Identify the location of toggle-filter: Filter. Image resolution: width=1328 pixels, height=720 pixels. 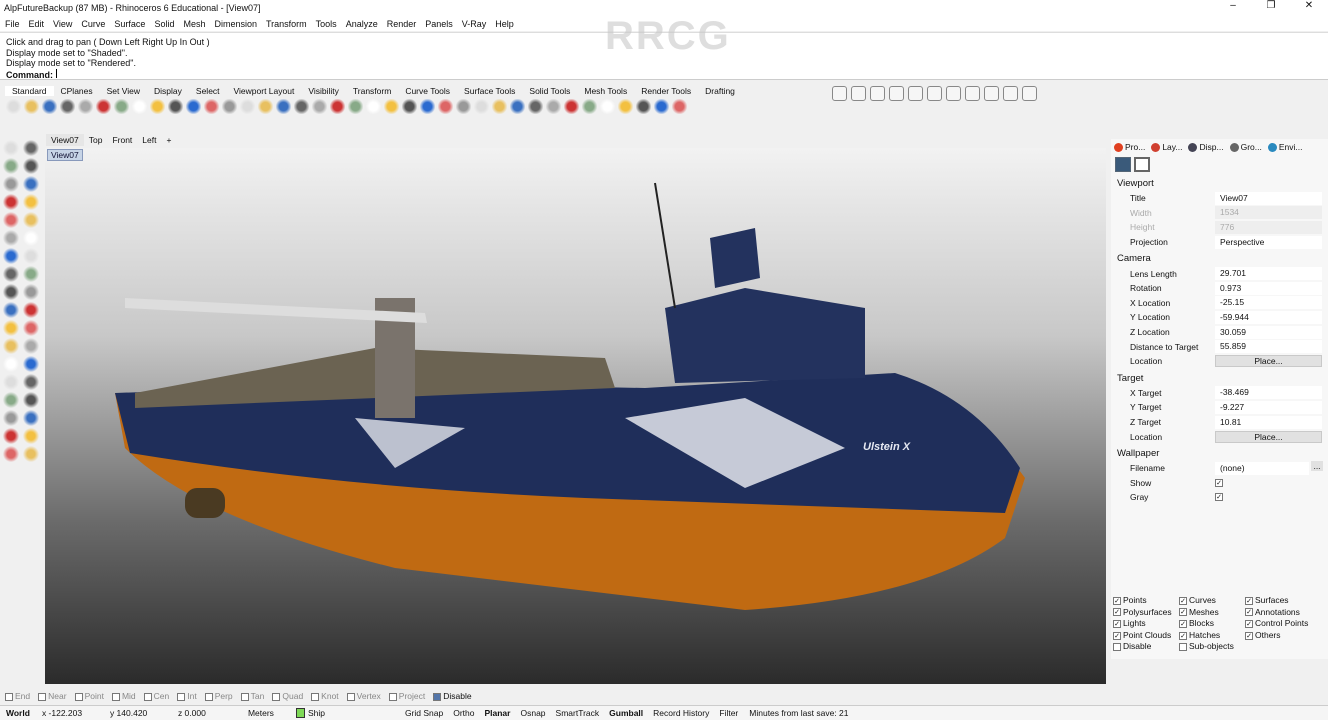
(728, 713).